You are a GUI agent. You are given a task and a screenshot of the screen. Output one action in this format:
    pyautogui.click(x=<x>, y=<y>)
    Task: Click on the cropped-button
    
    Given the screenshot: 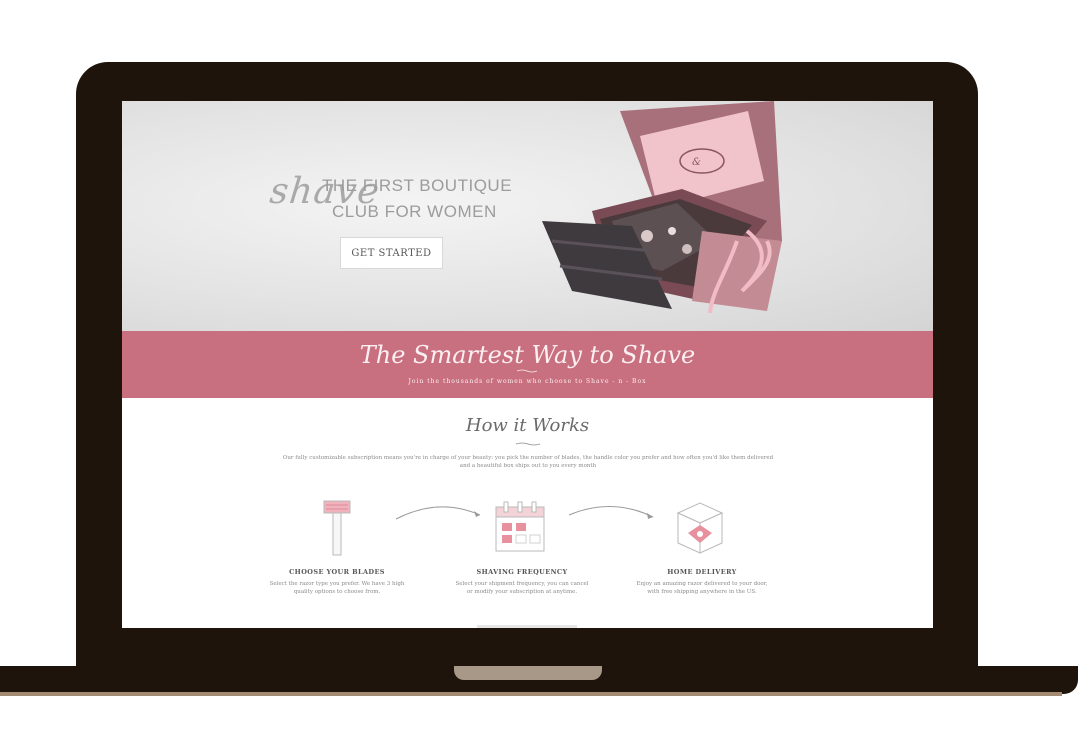 What is the action you would take?
    pyautogui.click(x=527, y=626)
    